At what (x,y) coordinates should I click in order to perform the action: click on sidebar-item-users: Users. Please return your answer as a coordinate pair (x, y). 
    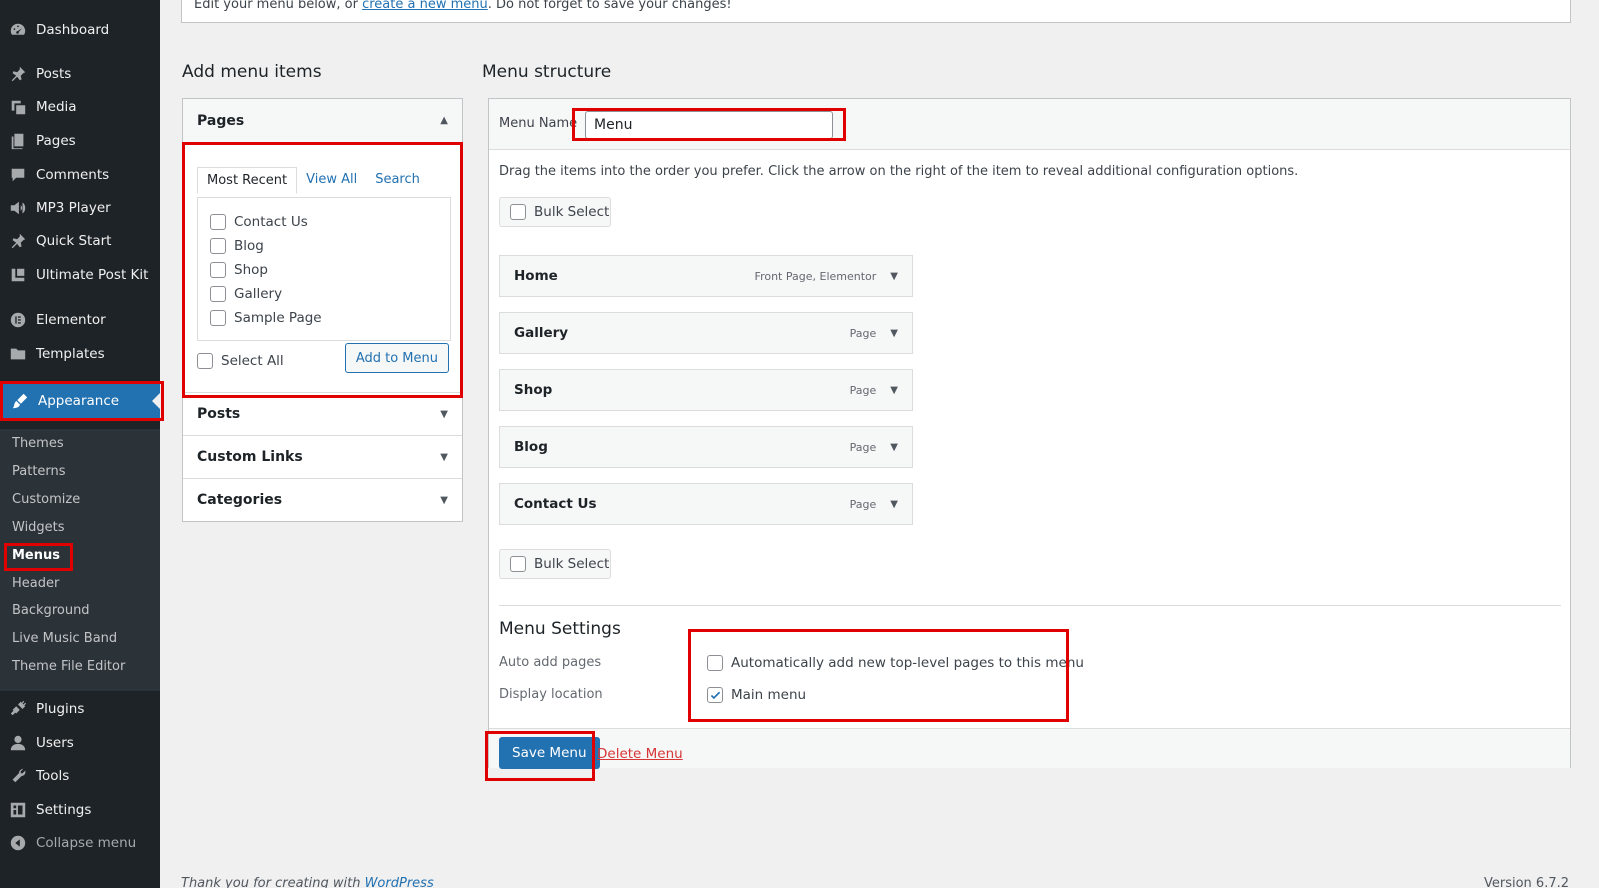
    Looking at the image, I should click on (80, 743).